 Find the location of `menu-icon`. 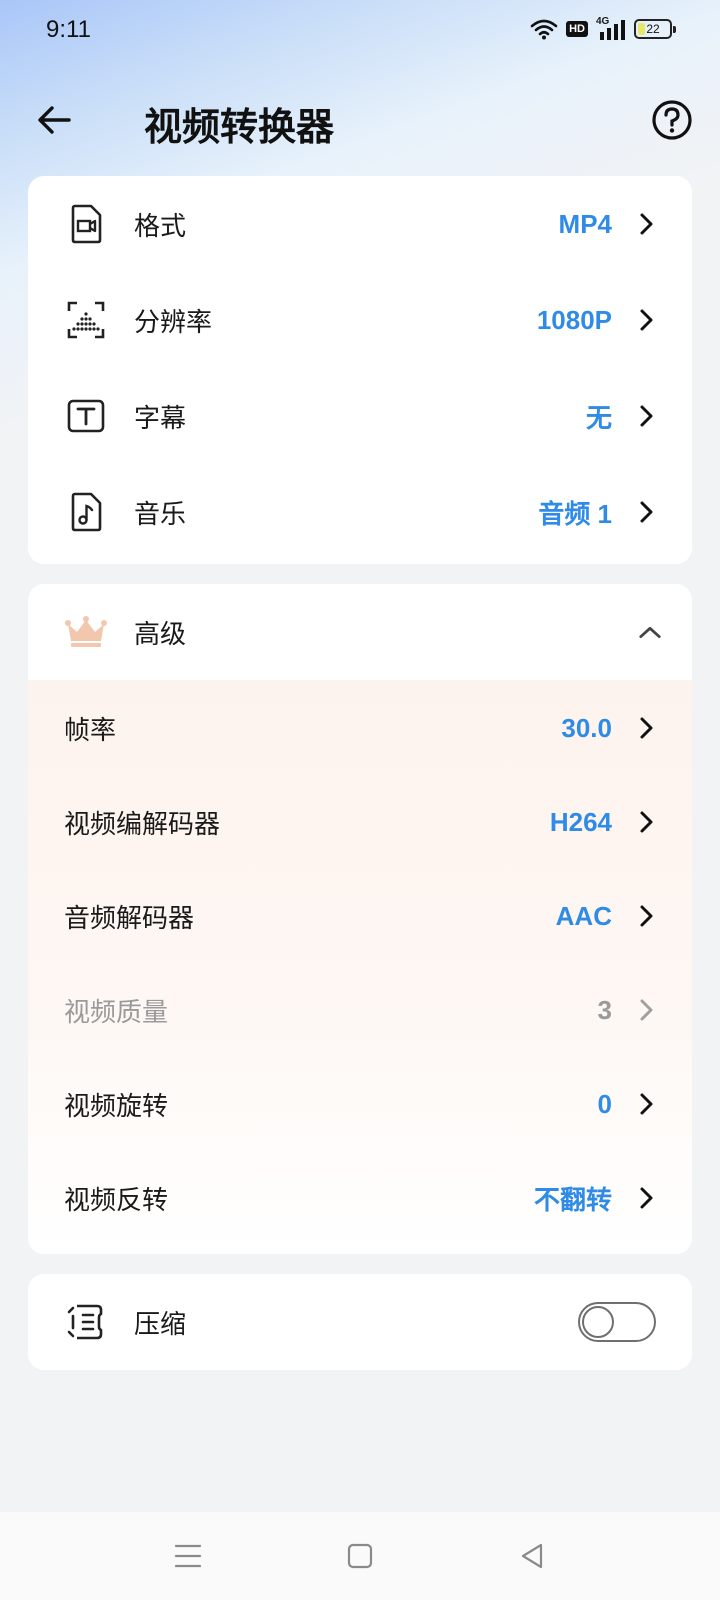

menu-icon is located at coordinates (188, 1556).